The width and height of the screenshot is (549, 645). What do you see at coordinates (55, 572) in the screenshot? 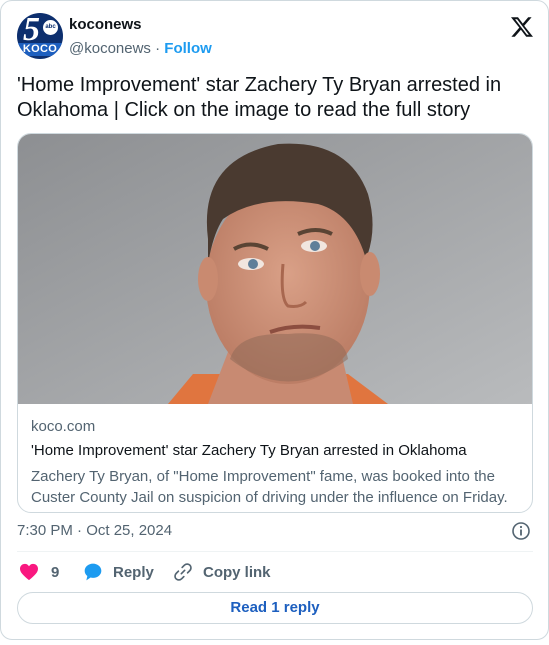
I see `like-count: 9` at bounding box center [55, 572].